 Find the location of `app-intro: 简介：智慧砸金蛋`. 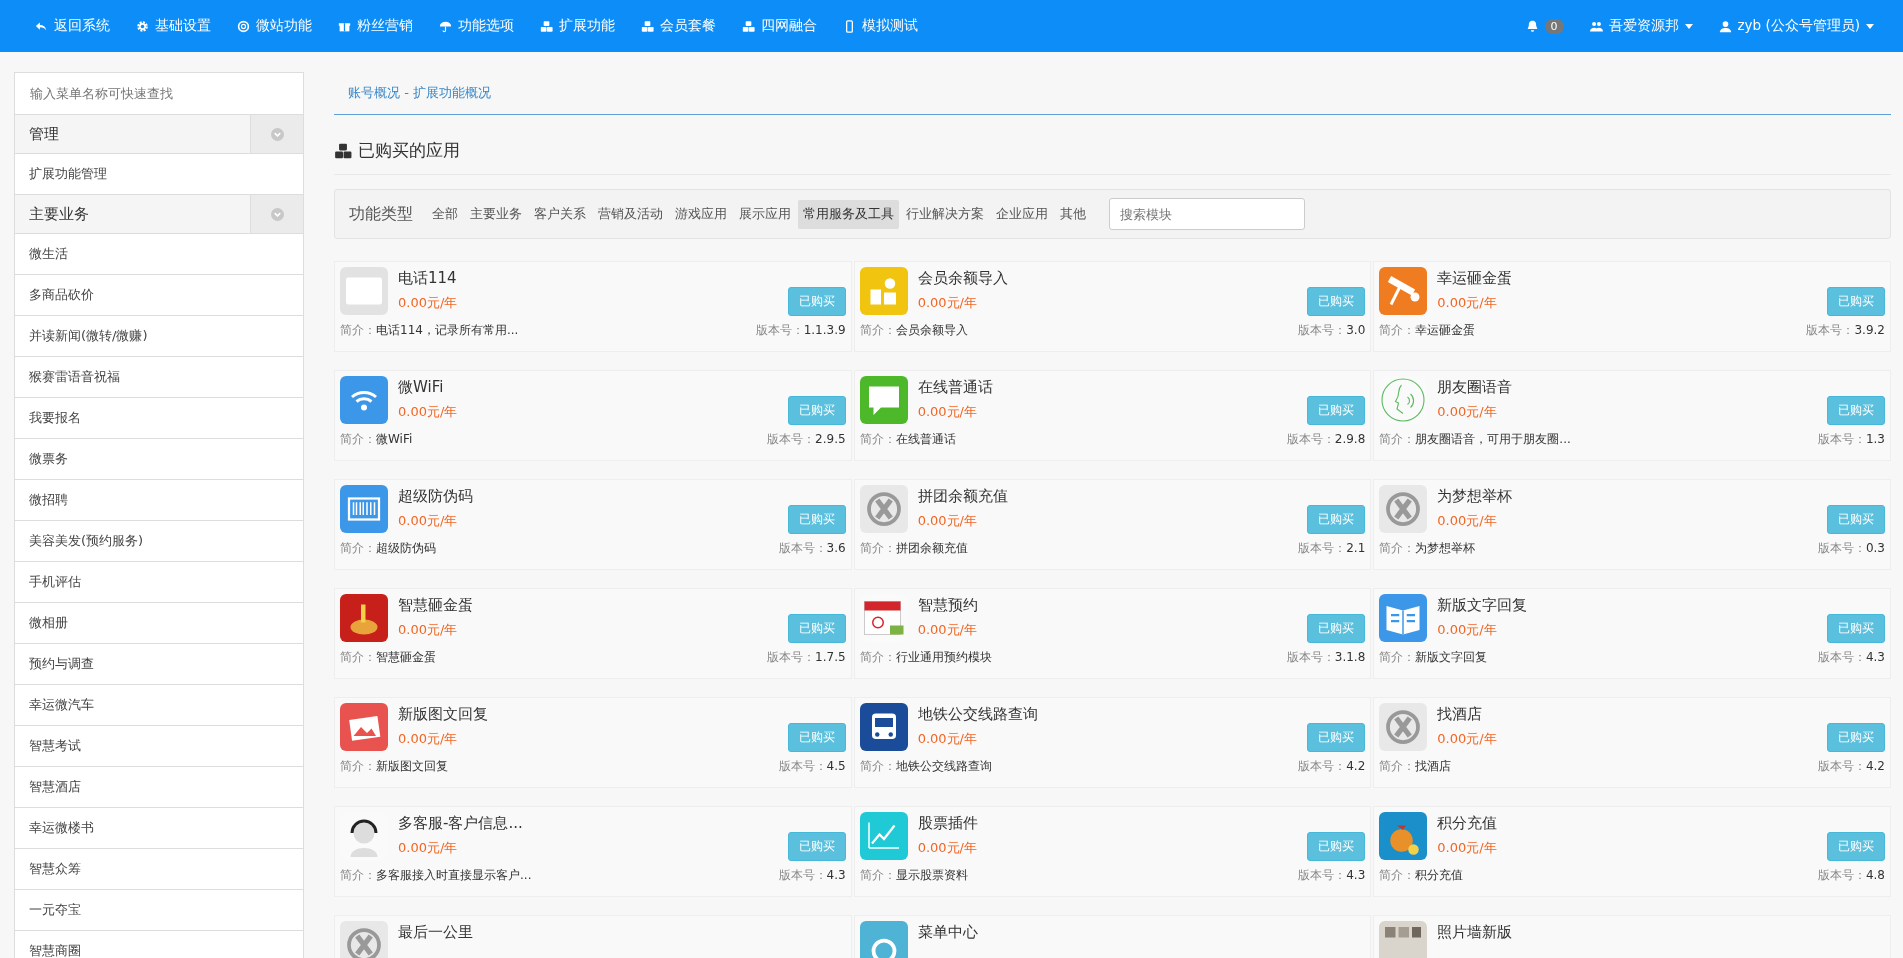

app-intro: 简介：智慧砸金蛋 is located at coordinates (388, 657).